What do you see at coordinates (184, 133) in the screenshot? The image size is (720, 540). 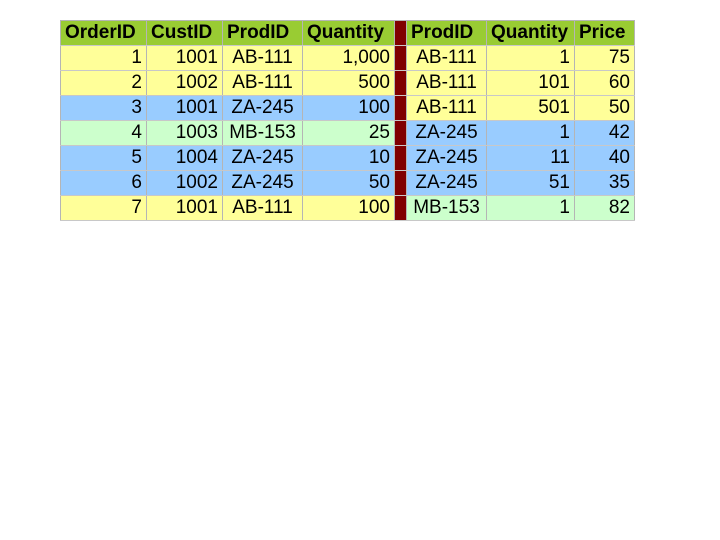 I see `cell-cust-id: 1003` at bounding box center [184, 133].